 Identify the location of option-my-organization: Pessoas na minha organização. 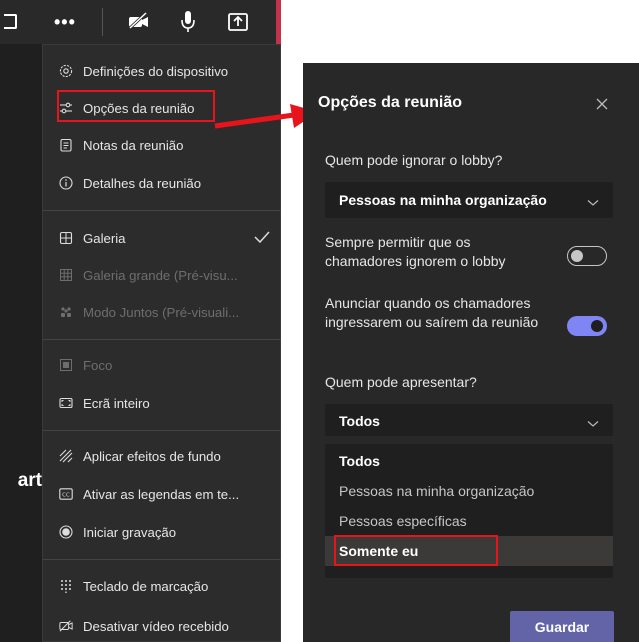
(469, 491).